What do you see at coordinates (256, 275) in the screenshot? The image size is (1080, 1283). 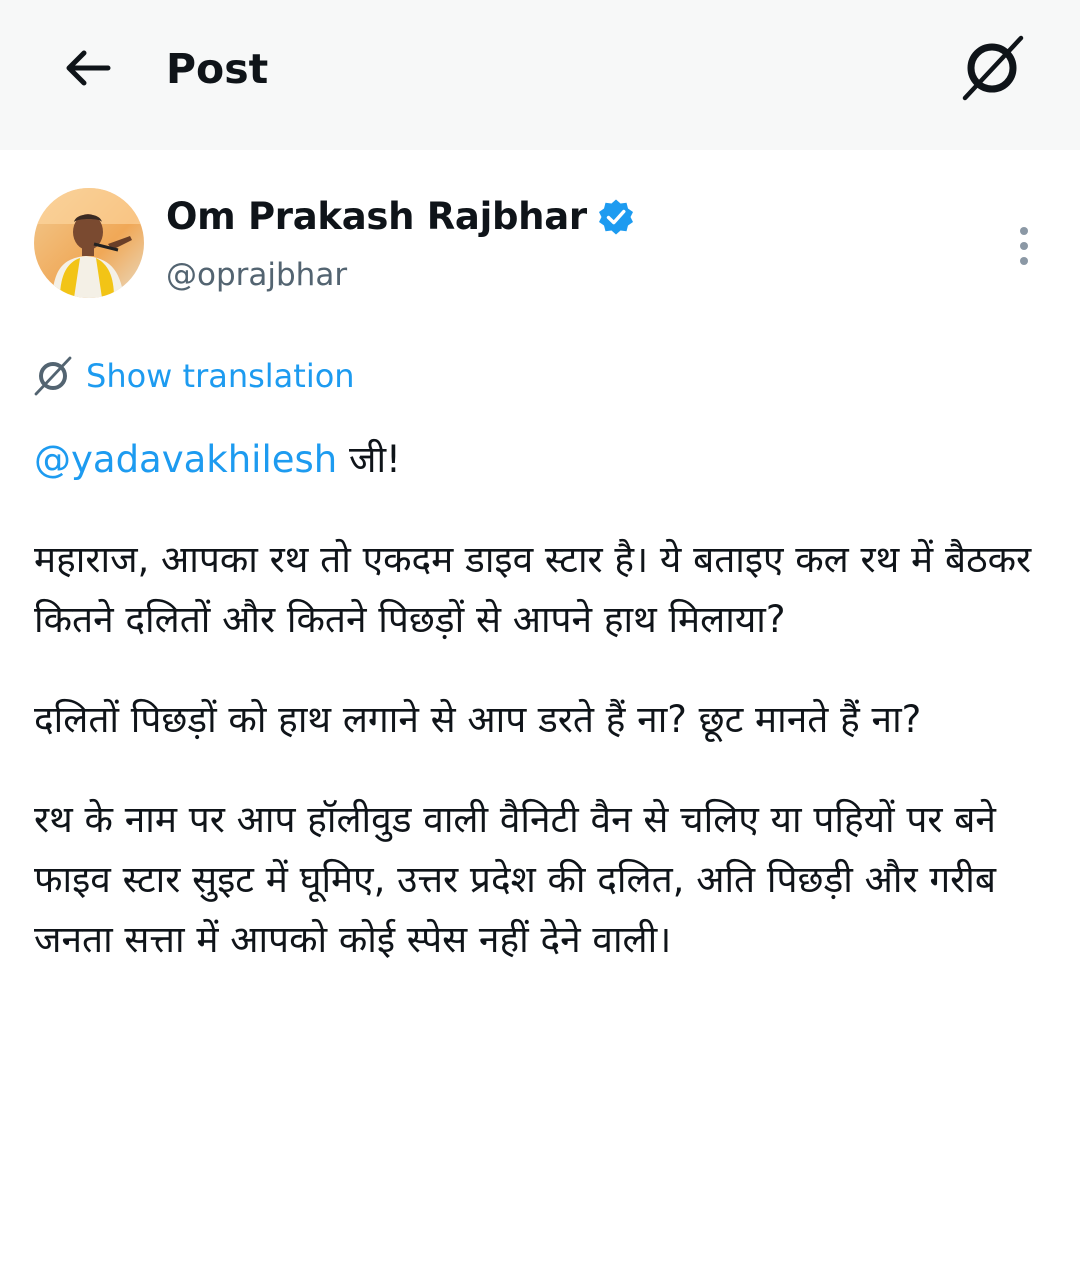 I see `author-handle: @oprajbhar` at bounding box center [256, 275].